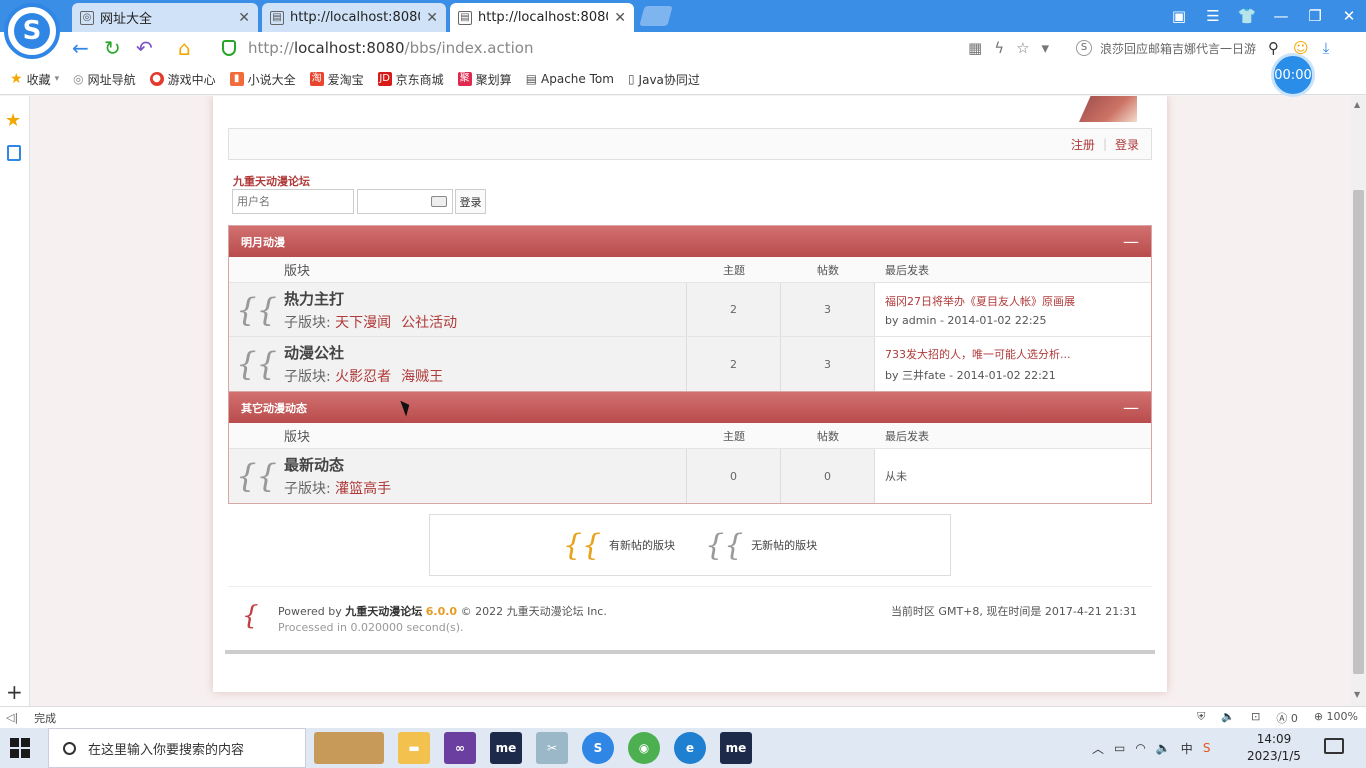  What do you see at coordinates (1326, 48) in the screenshot?
I see `download-icon: ⤓` at bounding box center [1326, 48].